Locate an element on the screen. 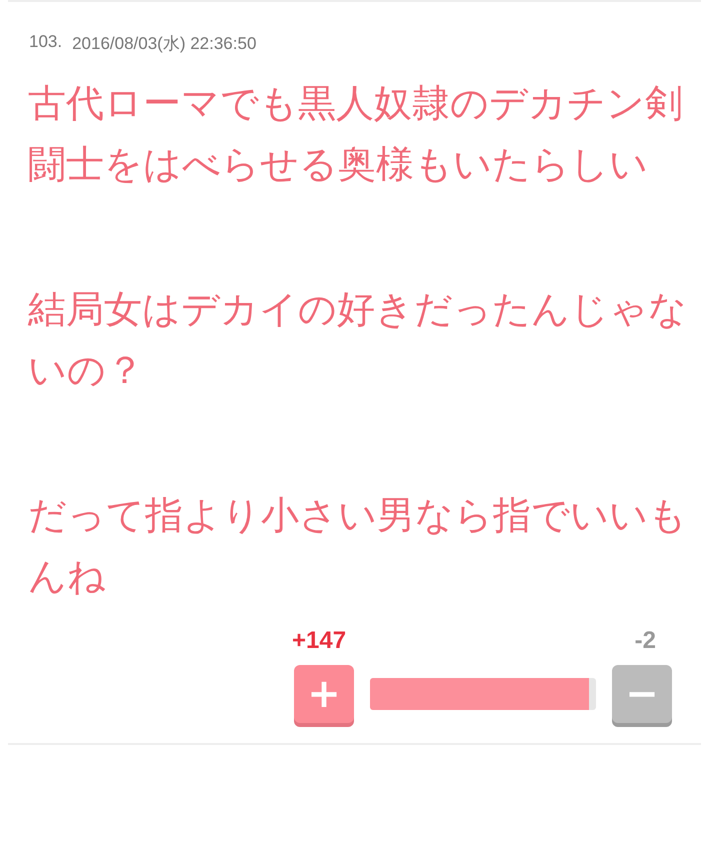 Image resolution: width=709 pixels, height=844 pixels. comment-paragraph: 古代ローマでも黒人奴隷のデカチン剣闘士をはべらせる奥様もいたらしい is located at coordinates (356, 134).